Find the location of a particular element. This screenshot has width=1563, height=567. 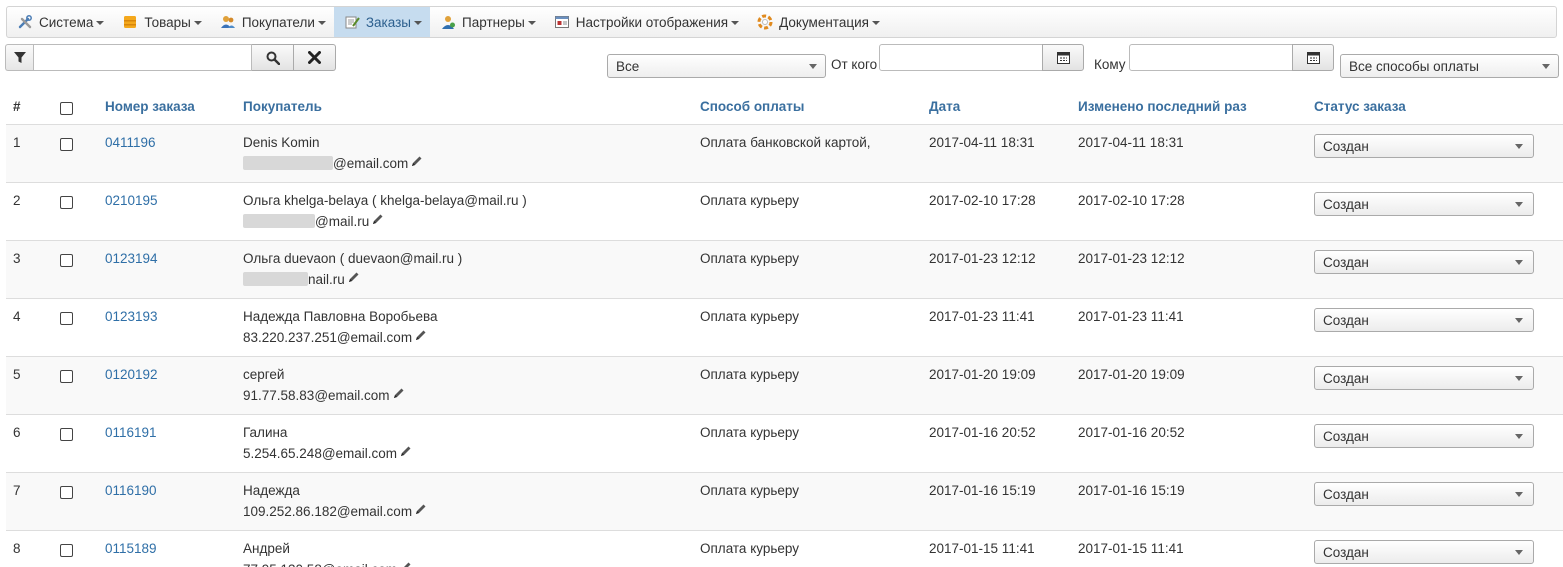

customer-email-line: 91.77.58.83@email.com is located at coordinates (324, 395).